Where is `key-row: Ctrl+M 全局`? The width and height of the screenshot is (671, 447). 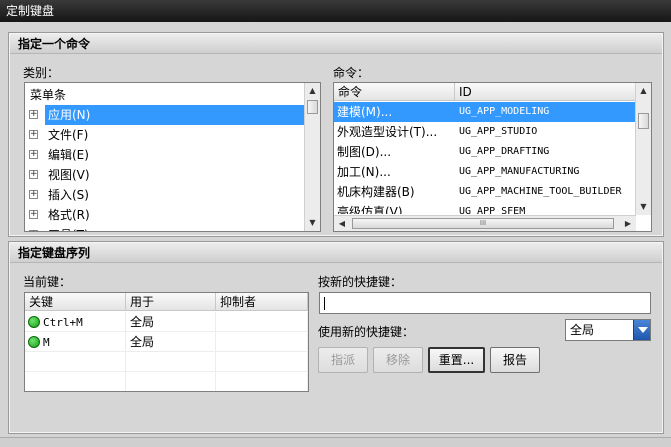
key-row: Ctrl+M 全局 is located at coordinates (166, 322).